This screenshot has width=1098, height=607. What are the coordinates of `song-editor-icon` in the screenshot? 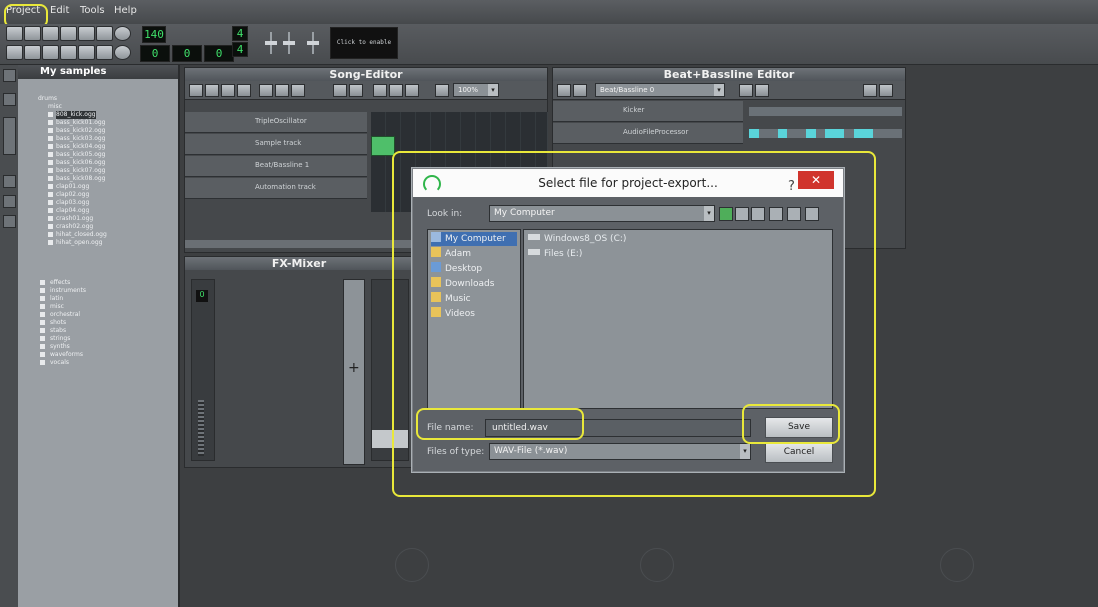 It's located at (14, 52).